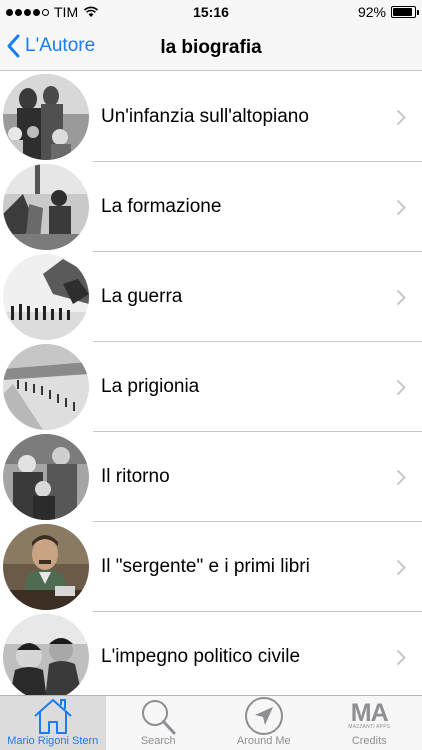 Image resolution: width=422 pixels, height=750 pixels. Describe the element at coordinates (263, 716) in the screenshot. I see `location-arrow-icon` at that location.